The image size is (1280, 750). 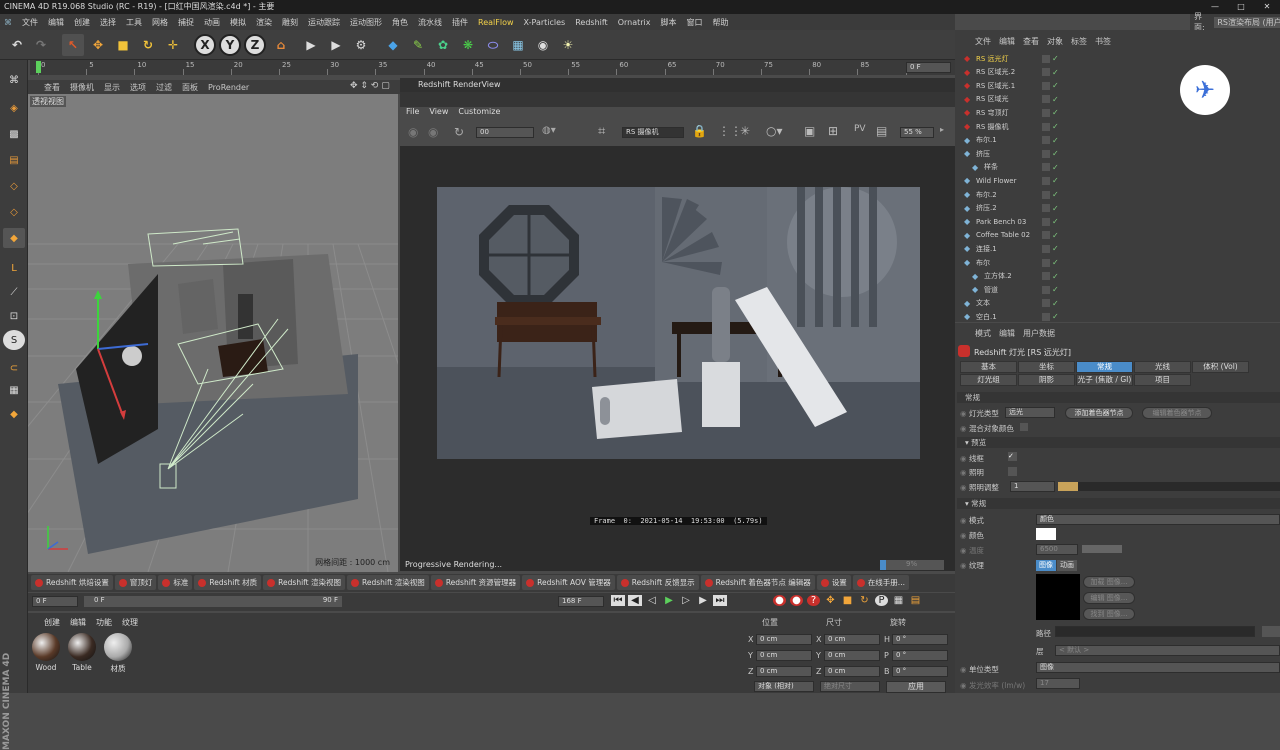 I want to click on attribute-tab: 体积 (Vol), so click(x=1220, y=367).